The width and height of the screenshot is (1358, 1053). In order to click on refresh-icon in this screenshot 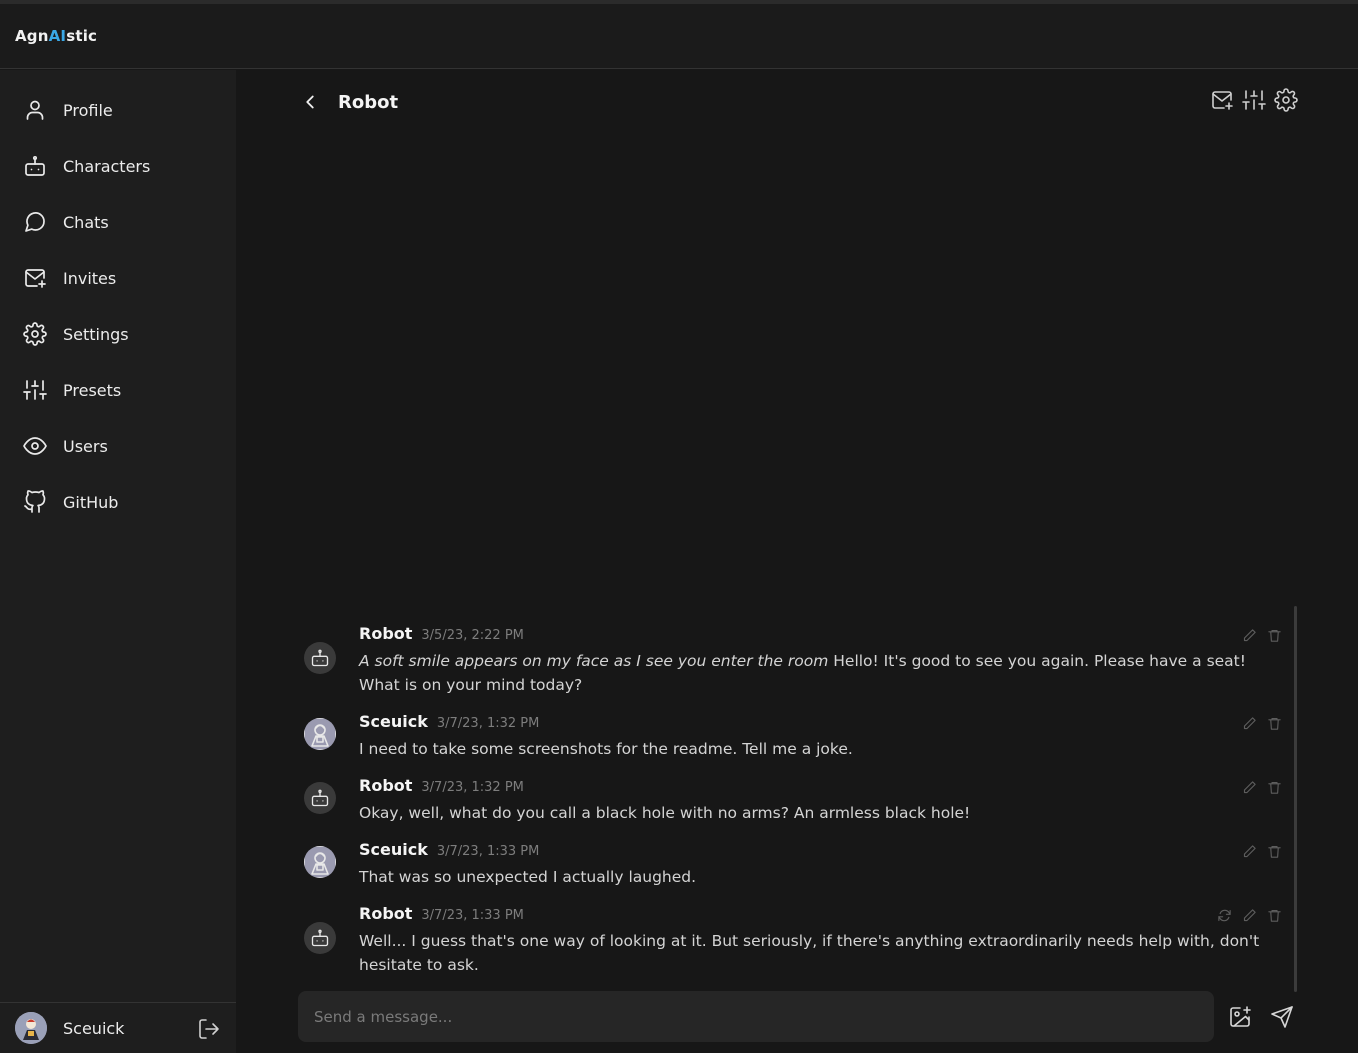, I will do `click(1224, 915)`.